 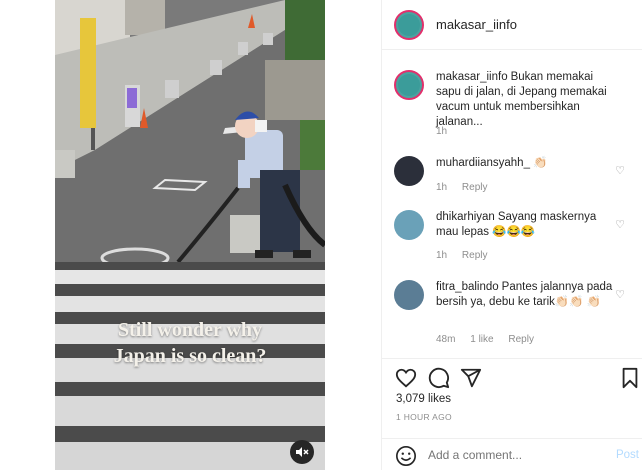 I want to click on video-caption-line-2: Japan is so clean?, so click(x=190, y=356).